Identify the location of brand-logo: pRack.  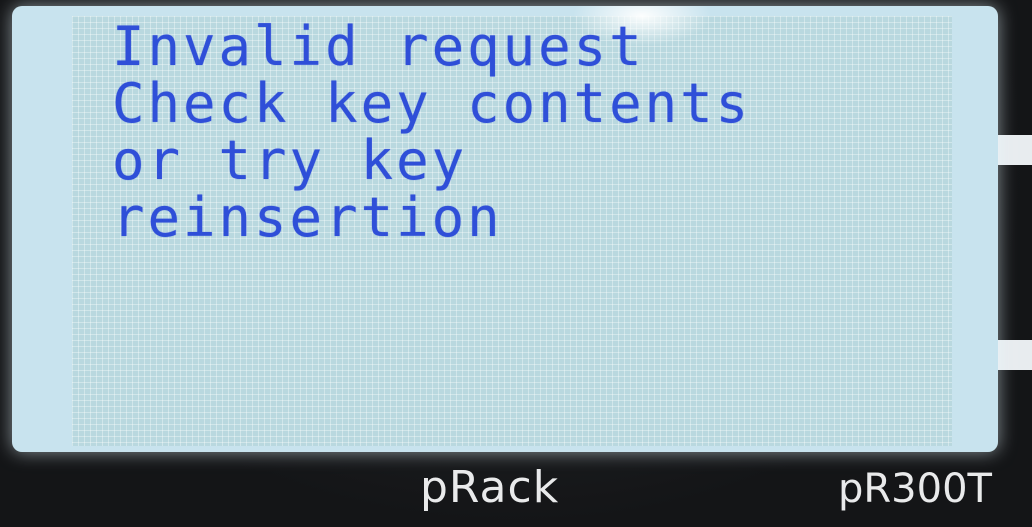
(490, 487).